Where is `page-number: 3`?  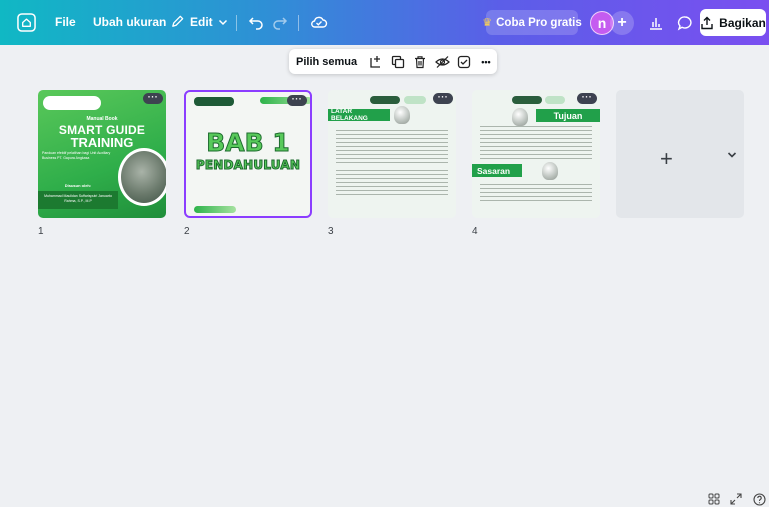 page-number: 3 is located at coordinates (331, 231).